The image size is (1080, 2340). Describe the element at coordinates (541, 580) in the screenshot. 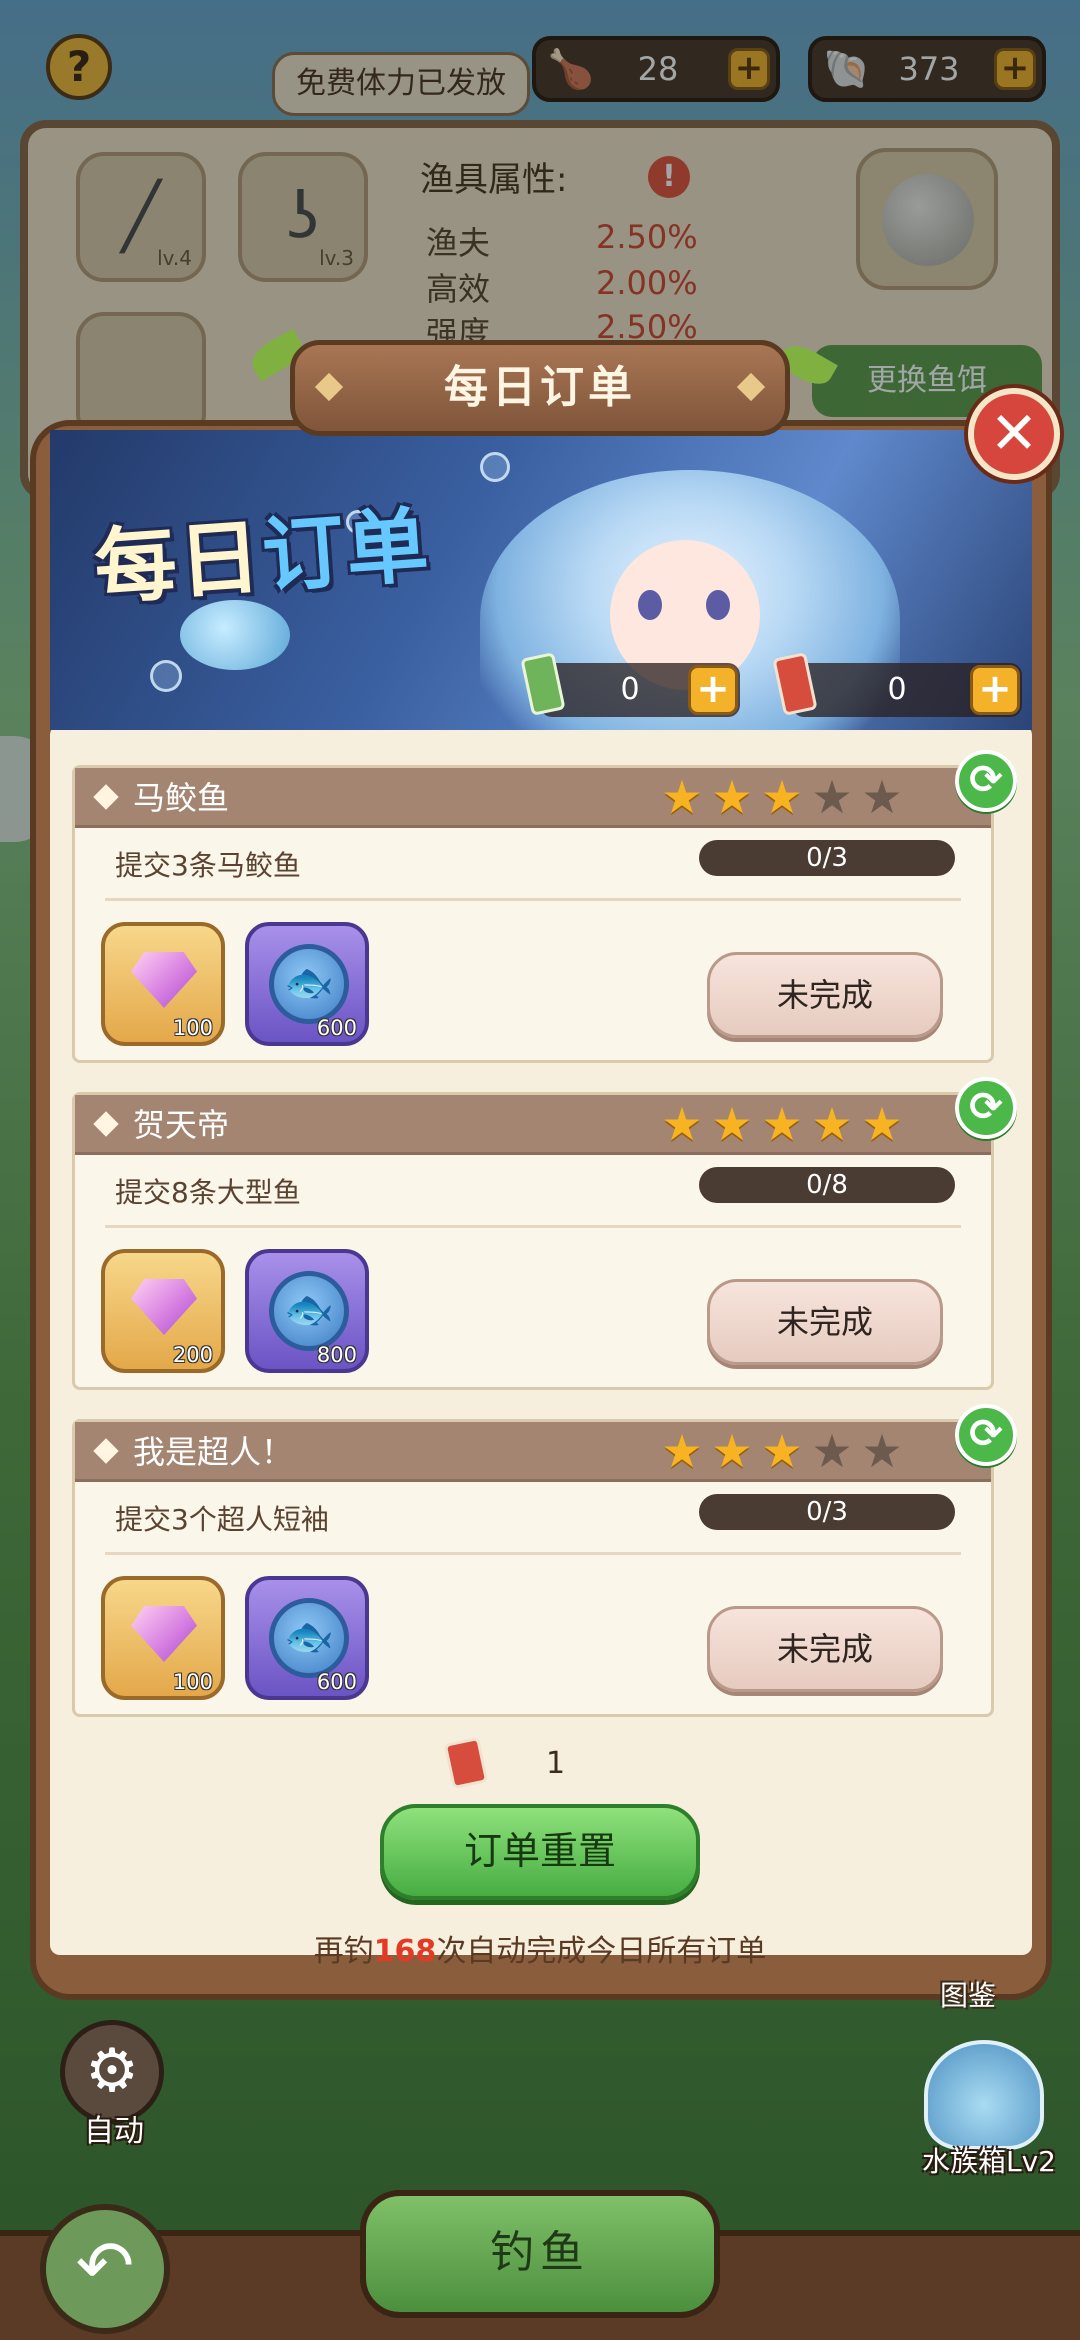

I see `daily-orders-banner: 每日订单 0 + 0 +` at that location.